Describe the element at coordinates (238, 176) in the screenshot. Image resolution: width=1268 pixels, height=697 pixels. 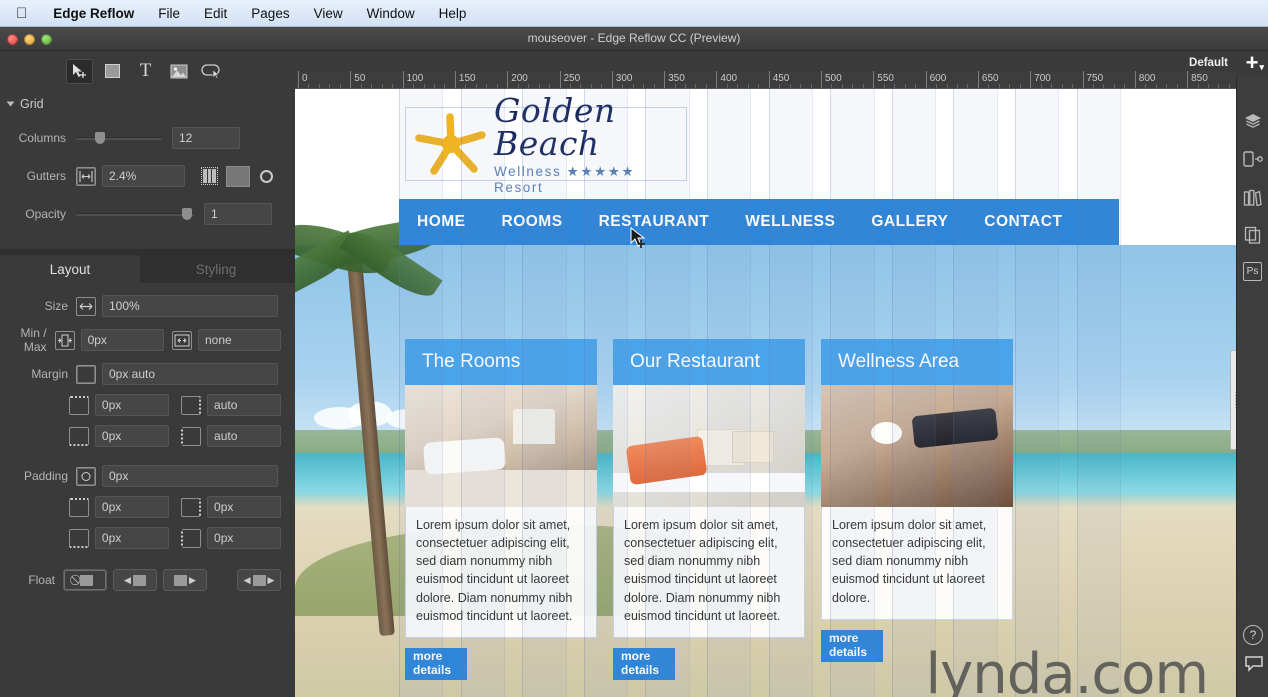
I see `grid-color-swatch` at that location.